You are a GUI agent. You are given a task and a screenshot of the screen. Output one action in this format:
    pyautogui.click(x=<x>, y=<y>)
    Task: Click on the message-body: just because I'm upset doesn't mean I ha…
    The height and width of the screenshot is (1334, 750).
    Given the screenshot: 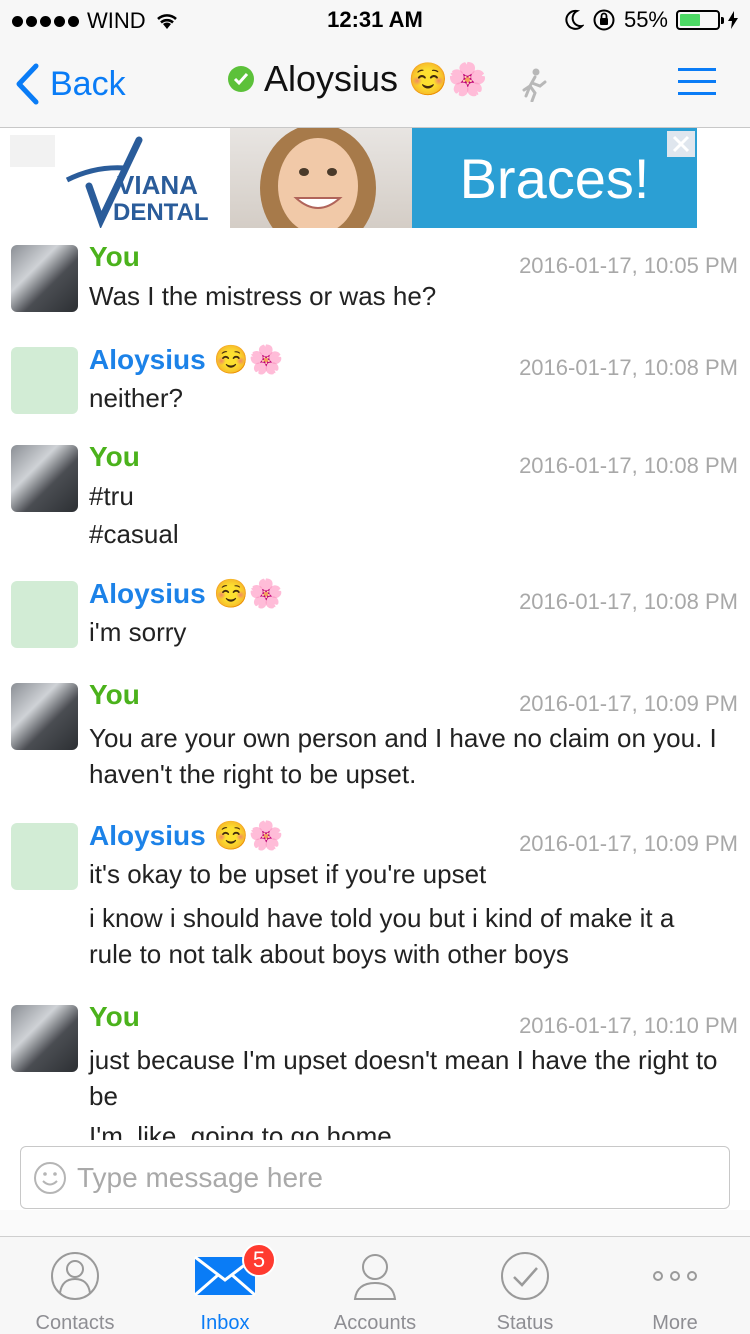 What is the action you would take?
    pyautogui.click(x=404, y=1091)
    